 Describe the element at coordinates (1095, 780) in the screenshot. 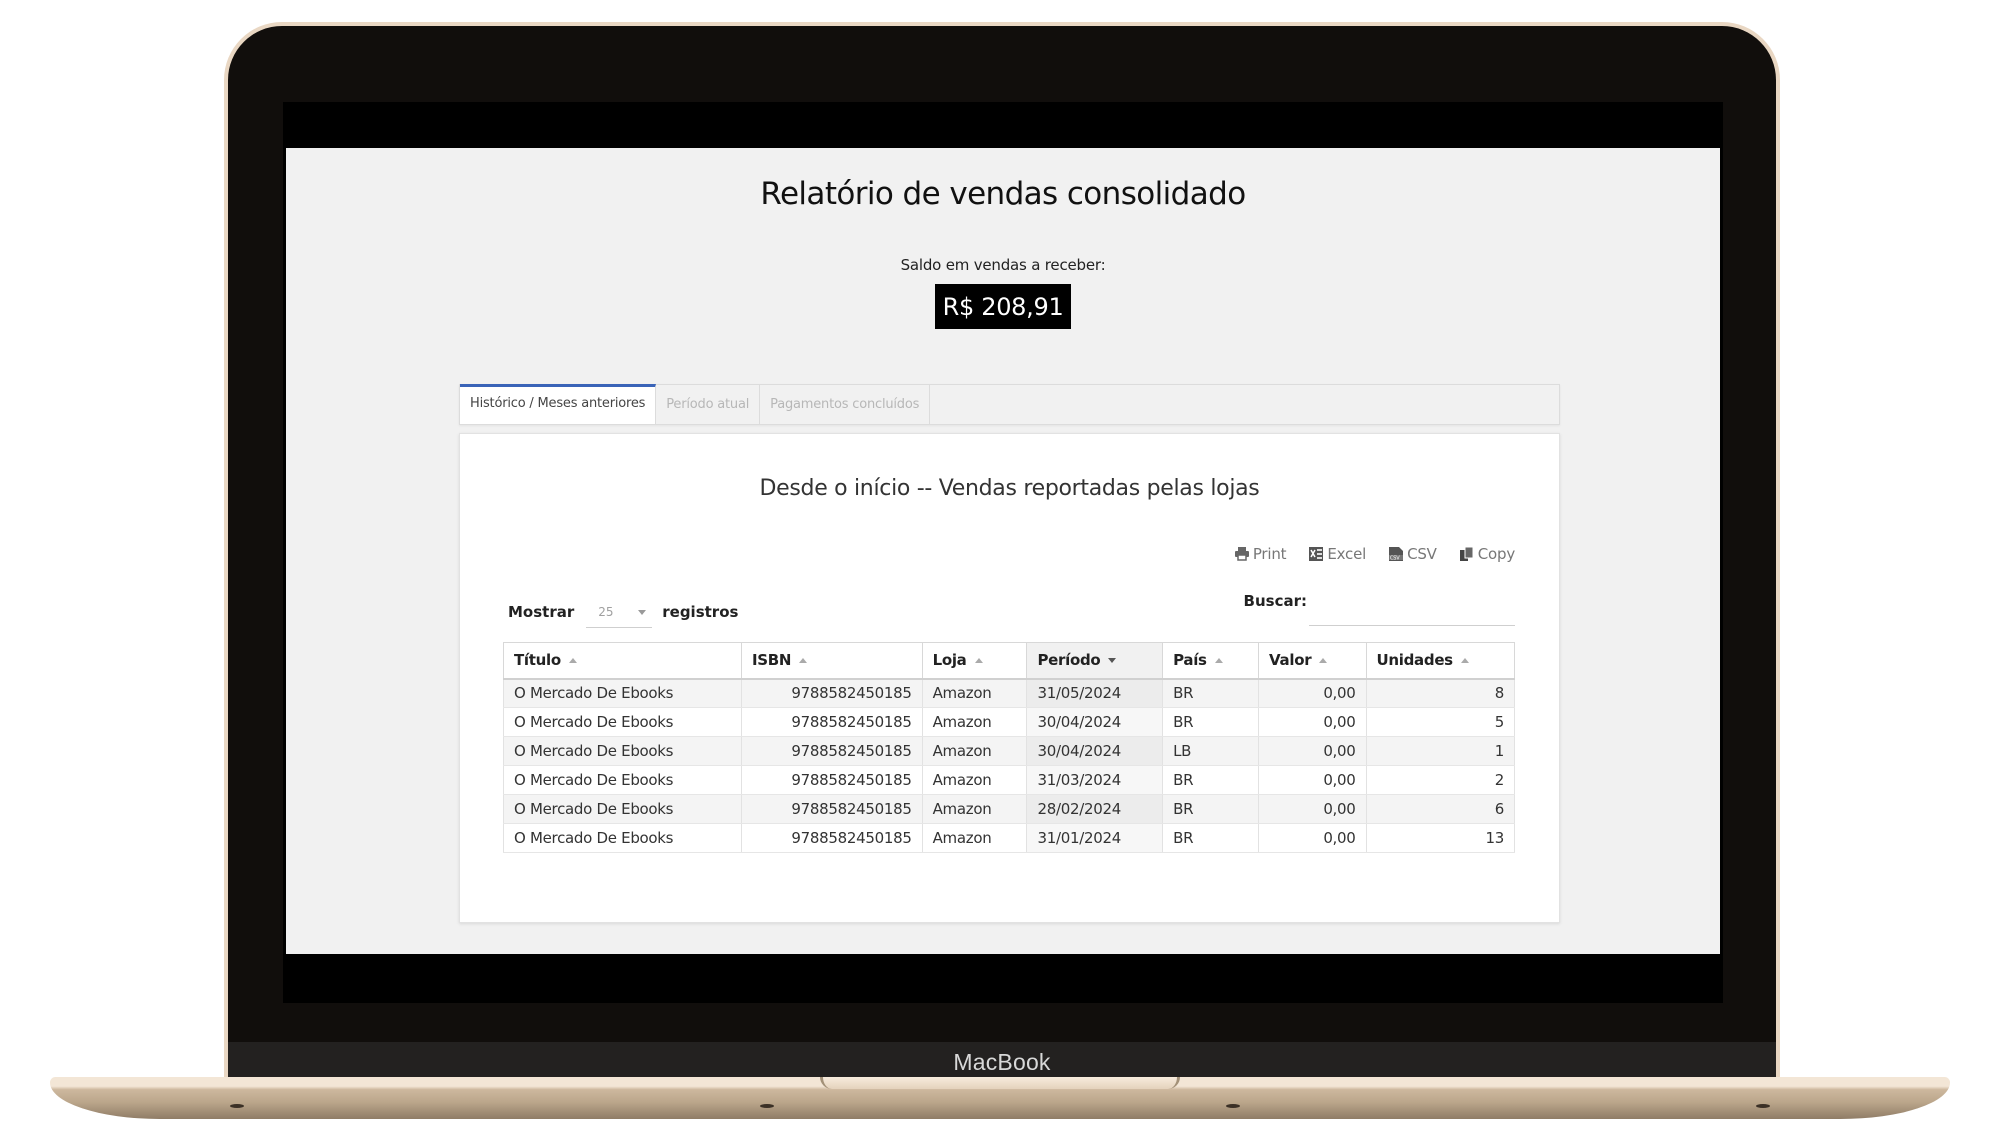

I see `cell-periodo: 31/03/2024` at that location.